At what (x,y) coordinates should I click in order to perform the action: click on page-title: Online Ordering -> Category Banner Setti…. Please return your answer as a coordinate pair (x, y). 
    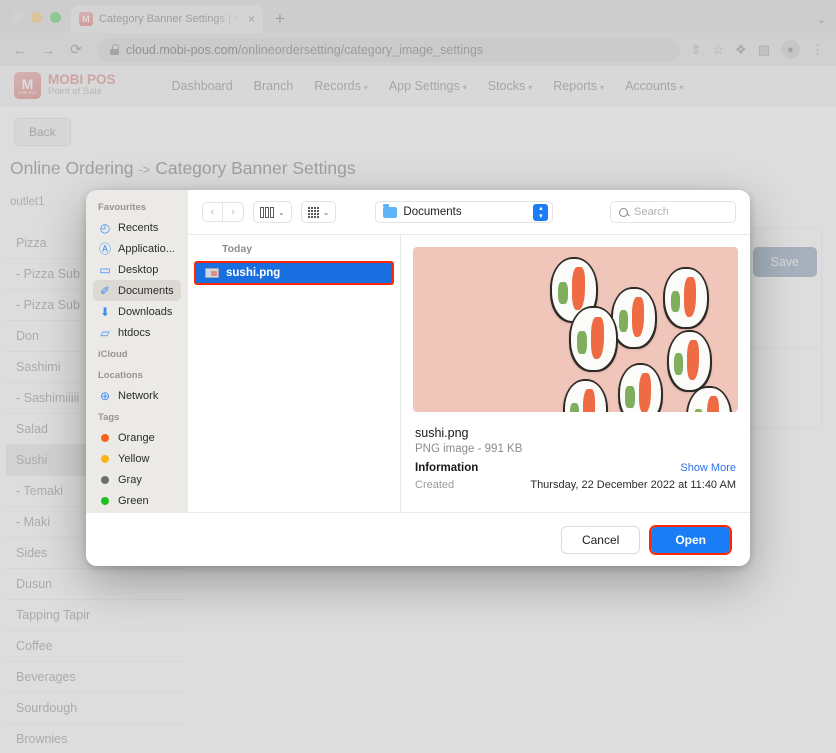
    Looking at the image, I should click on (416, 168).